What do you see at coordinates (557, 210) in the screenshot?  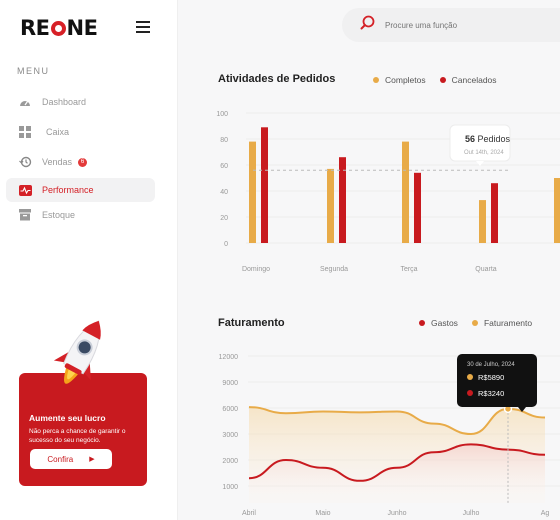 I see `bar-completos-next` at bounding box center [557, 210].